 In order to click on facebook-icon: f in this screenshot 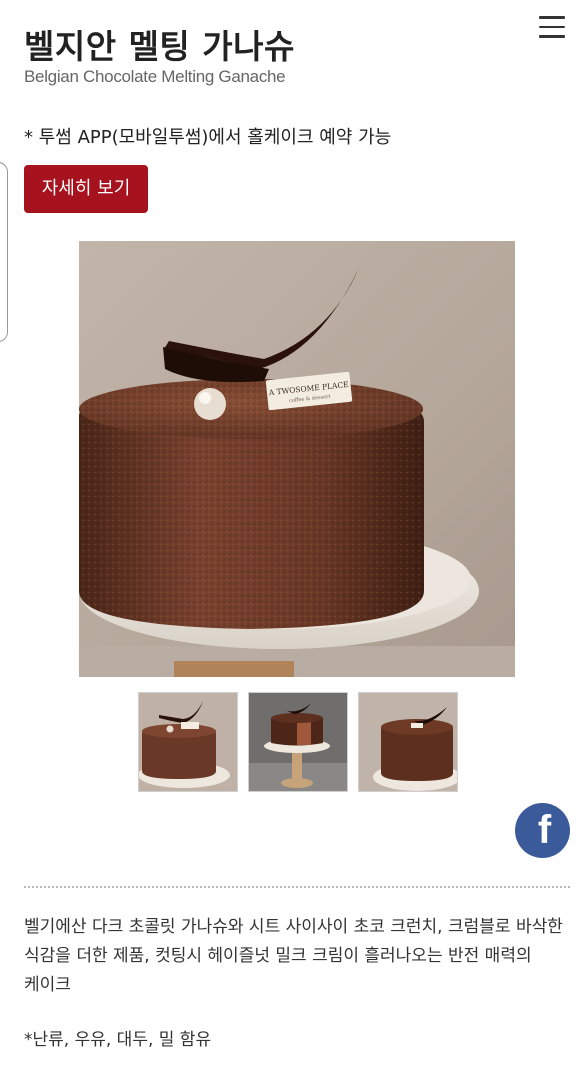, I will do `click(544, 830)`.